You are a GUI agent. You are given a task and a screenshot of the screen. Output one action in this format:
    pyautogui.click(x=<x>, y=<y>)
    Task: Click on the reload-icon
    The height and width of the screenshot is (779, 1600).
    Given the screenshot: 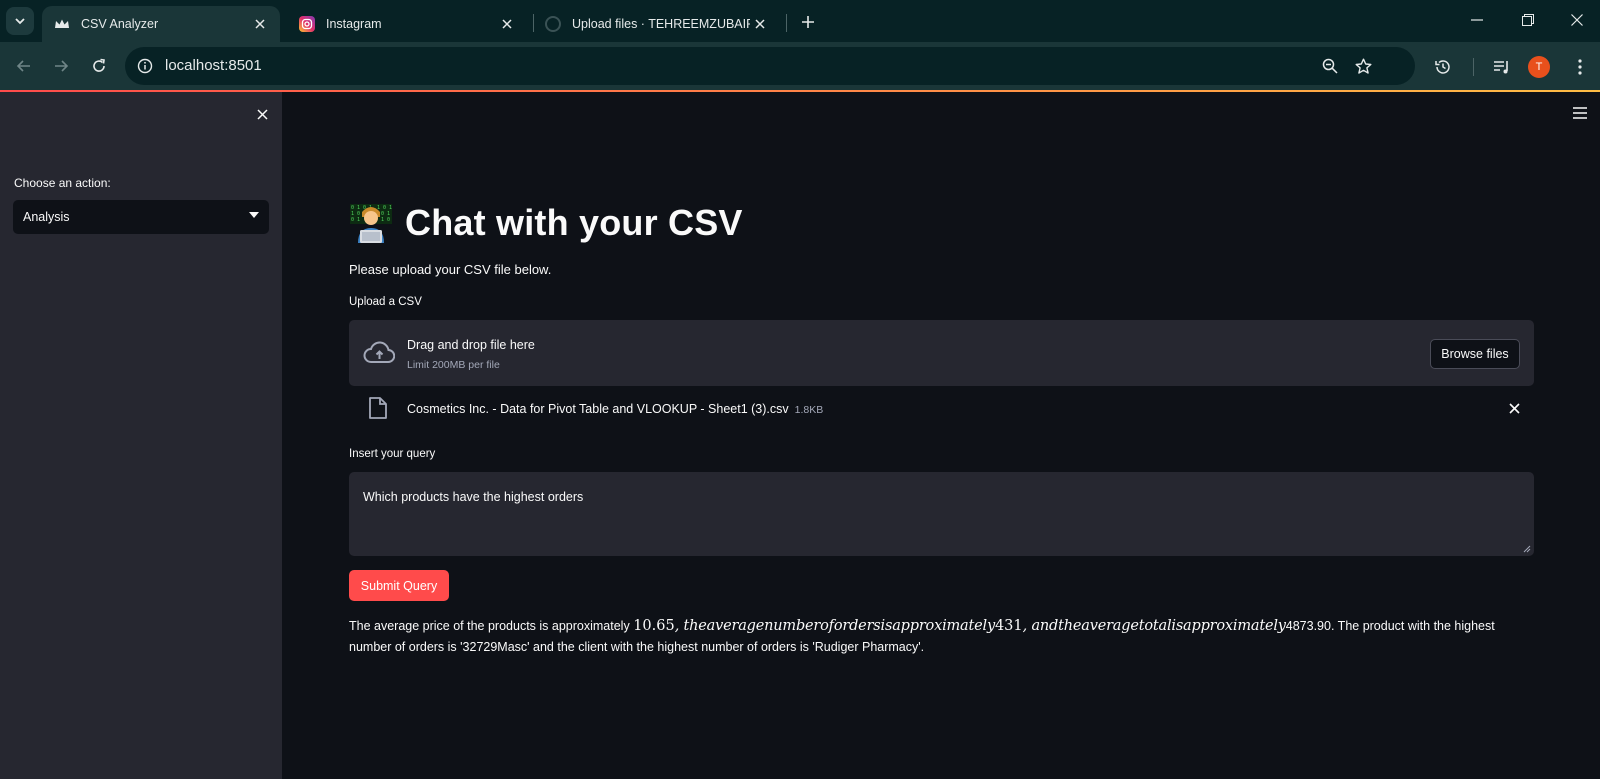 What is the action you would take?
    pyautogui.click(x=99, y=65)
    